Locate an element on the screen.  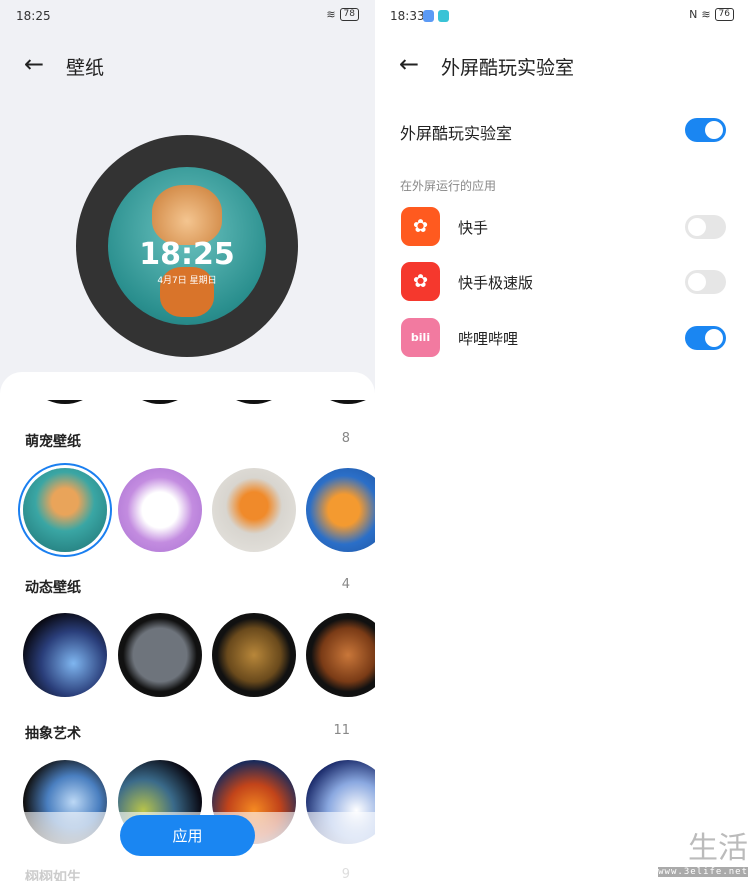
app-name: 快手 is located at coordinates (473, 228).